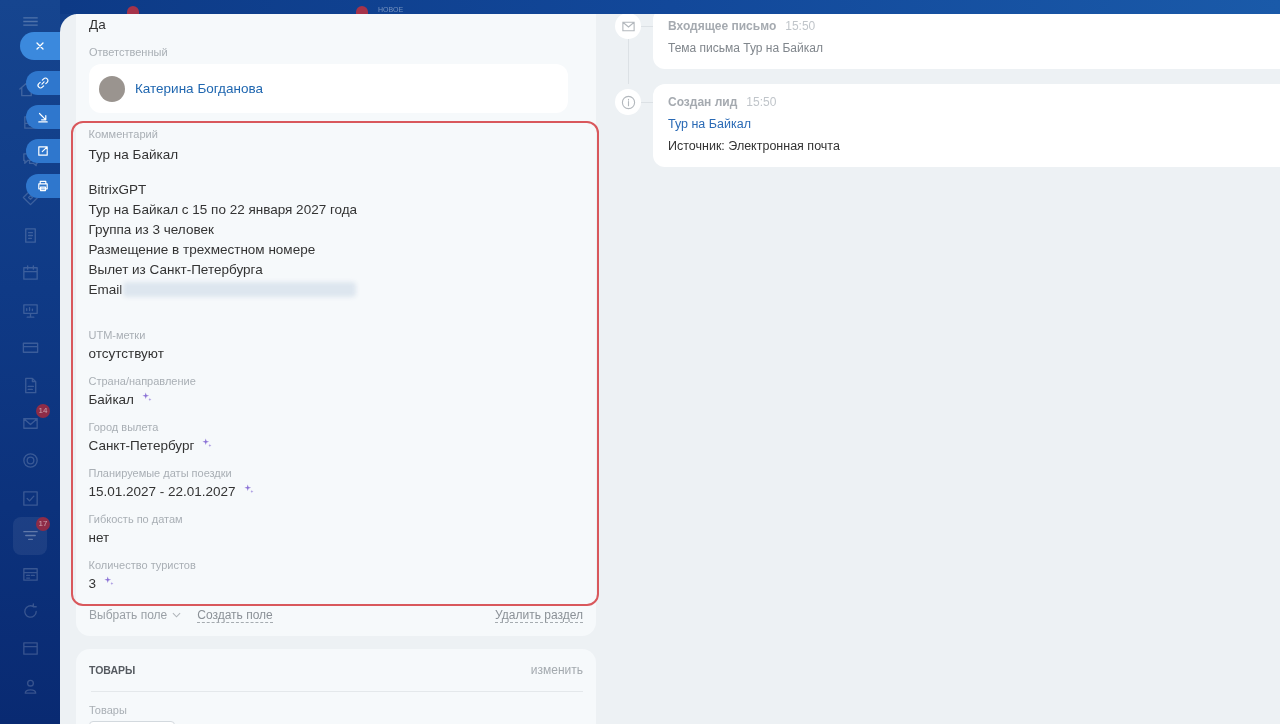  What do you see at coordinates (111, 399) in the screenshot?
I see `field-value: Байкал` at bounding box center [111, 399].